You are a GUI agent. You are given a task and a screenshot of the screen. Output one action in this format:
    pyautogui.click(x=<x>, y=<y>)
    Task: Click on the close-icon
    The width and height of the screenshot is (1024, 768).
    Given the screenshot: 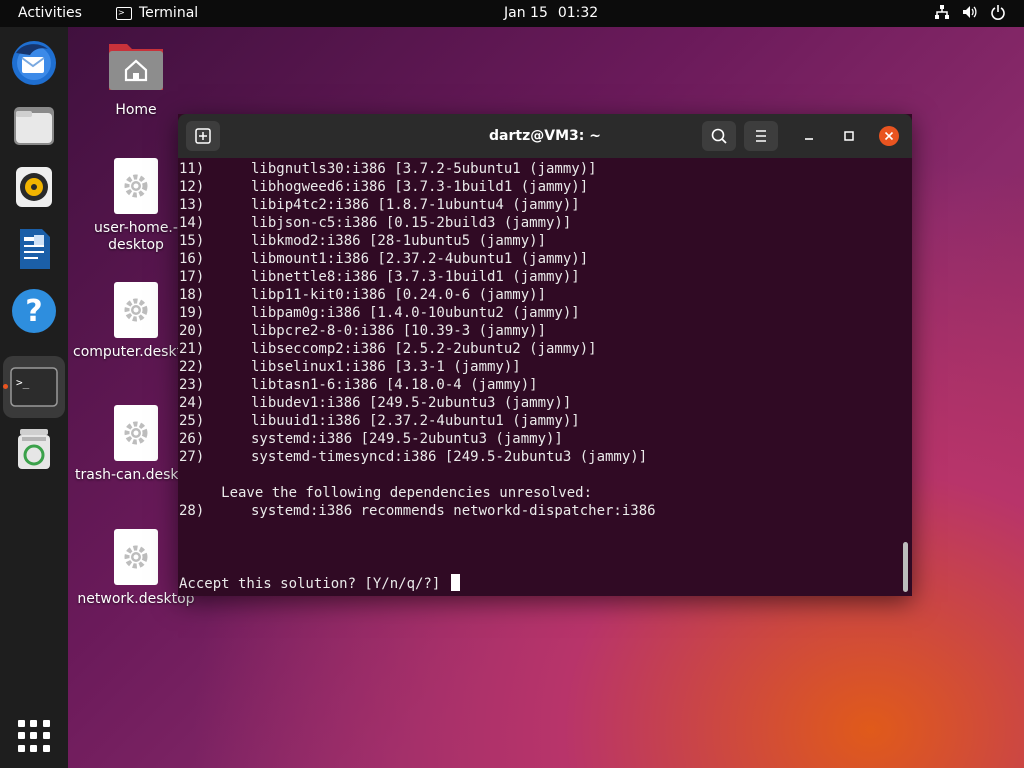 What is the action you would take?
    pyautogui.click(x=889, y=136)
    